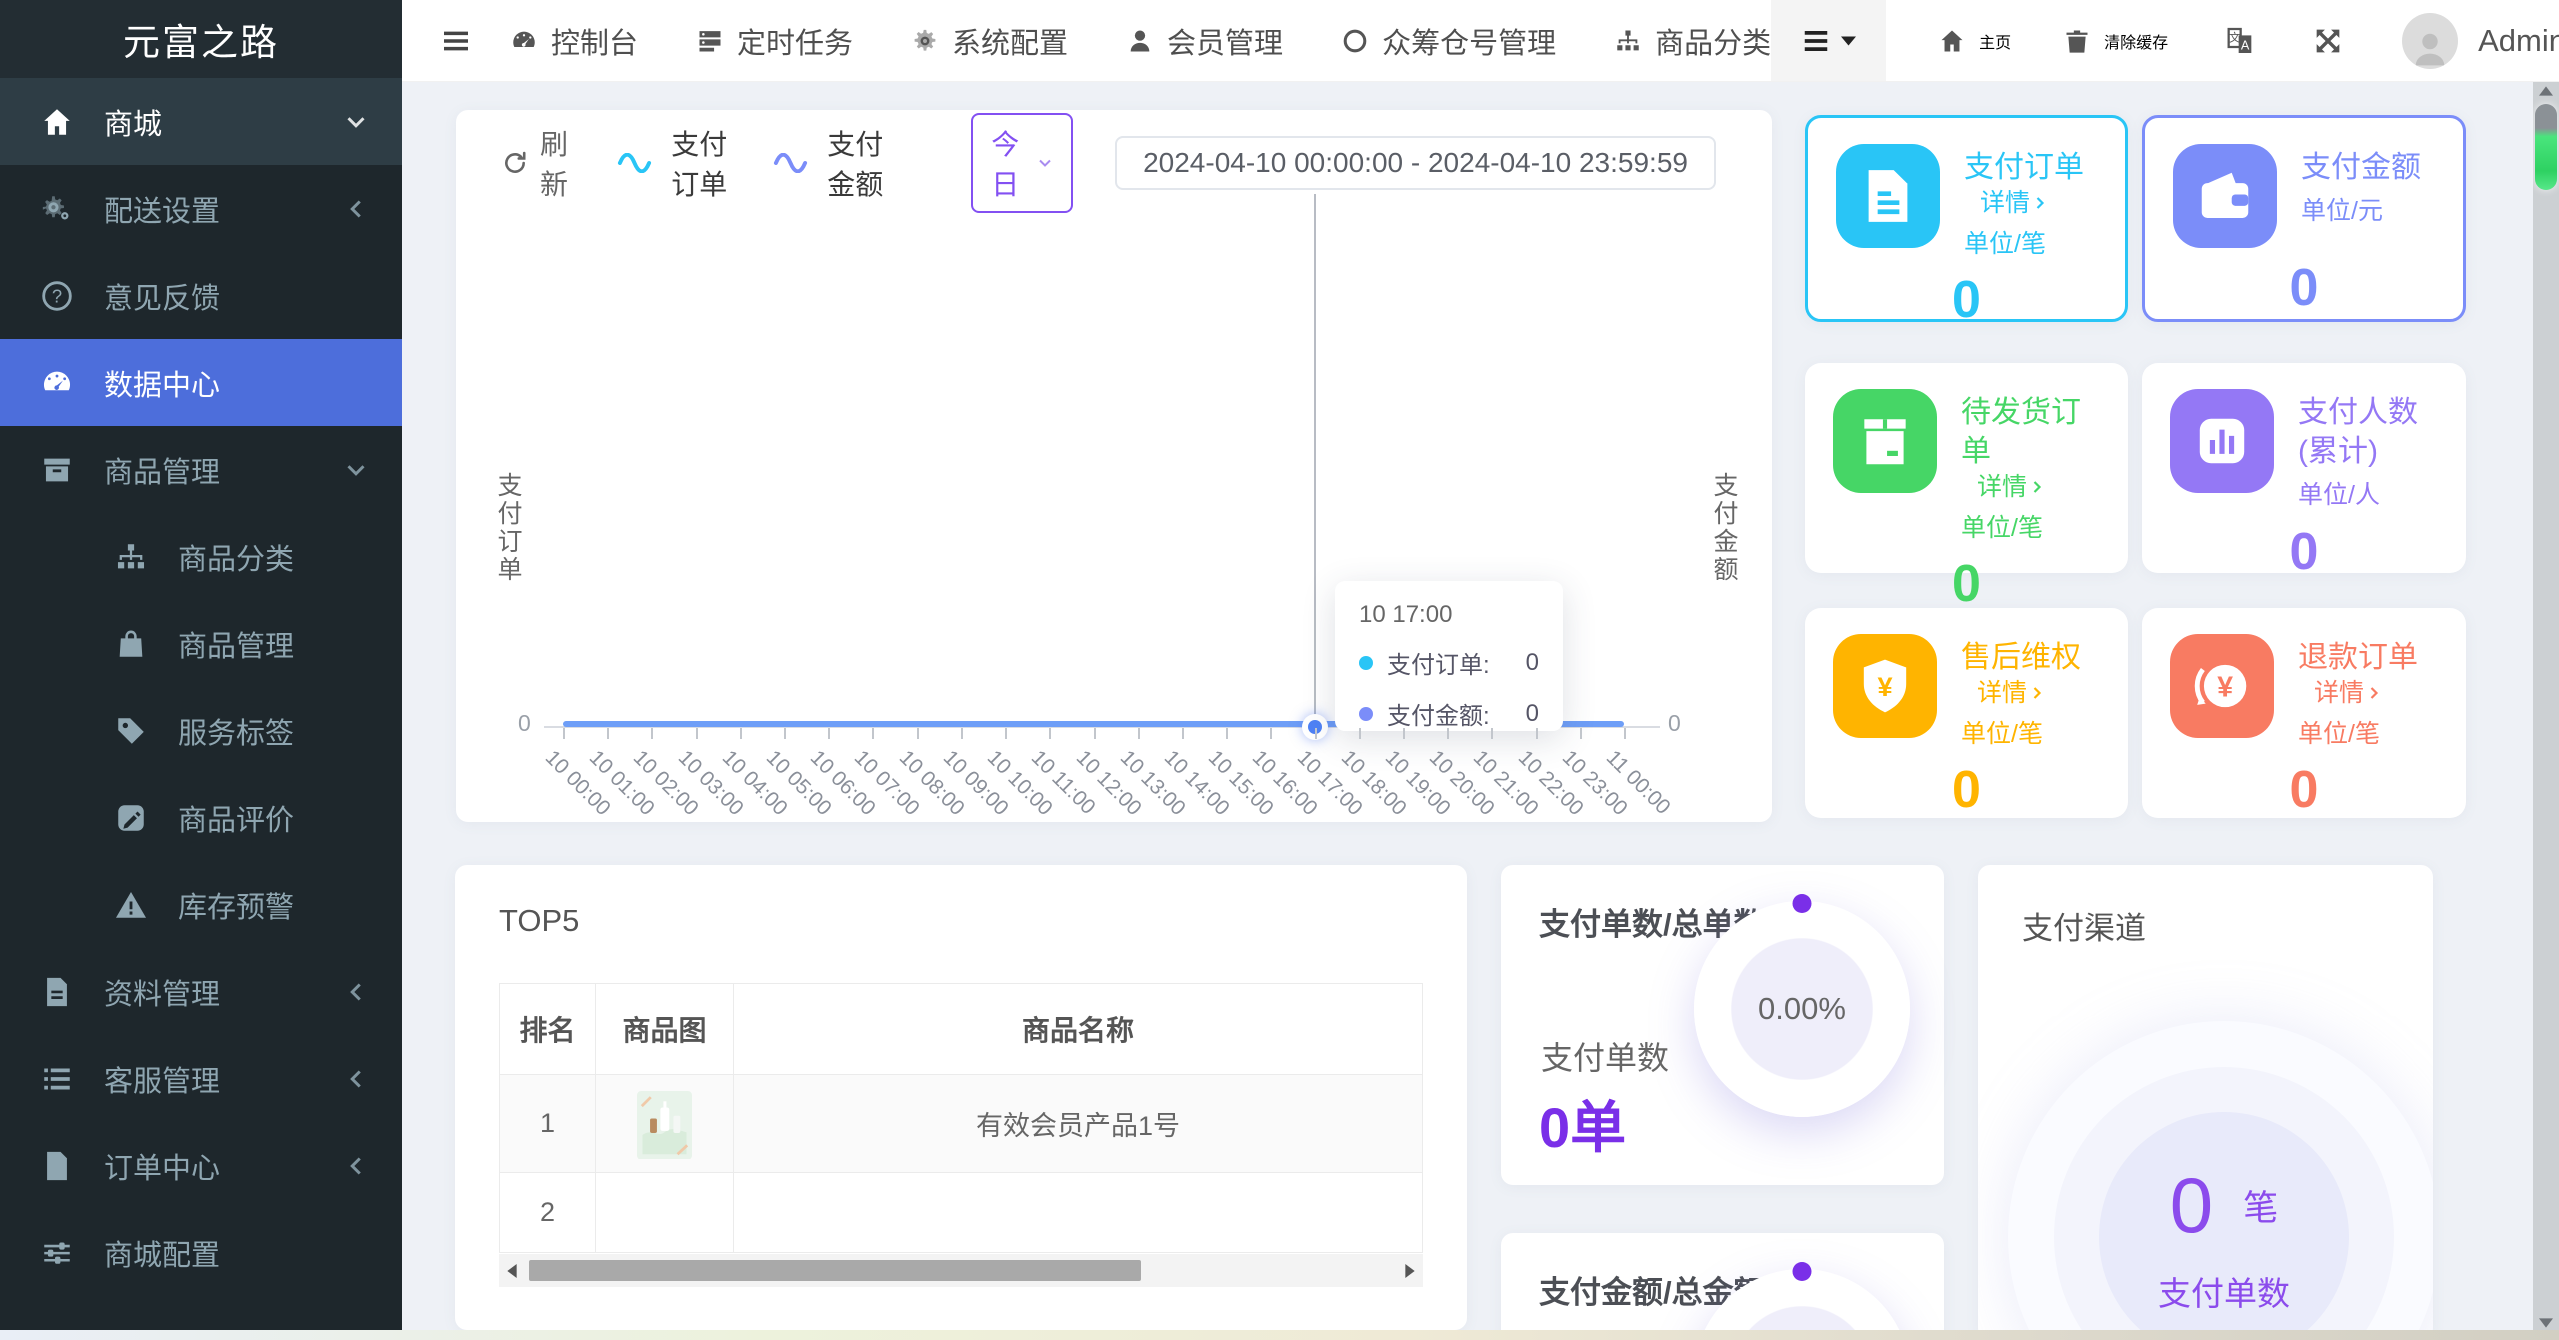  I want to click on sidebar-item-订单中心: 订单中心, so click(201, 1165).